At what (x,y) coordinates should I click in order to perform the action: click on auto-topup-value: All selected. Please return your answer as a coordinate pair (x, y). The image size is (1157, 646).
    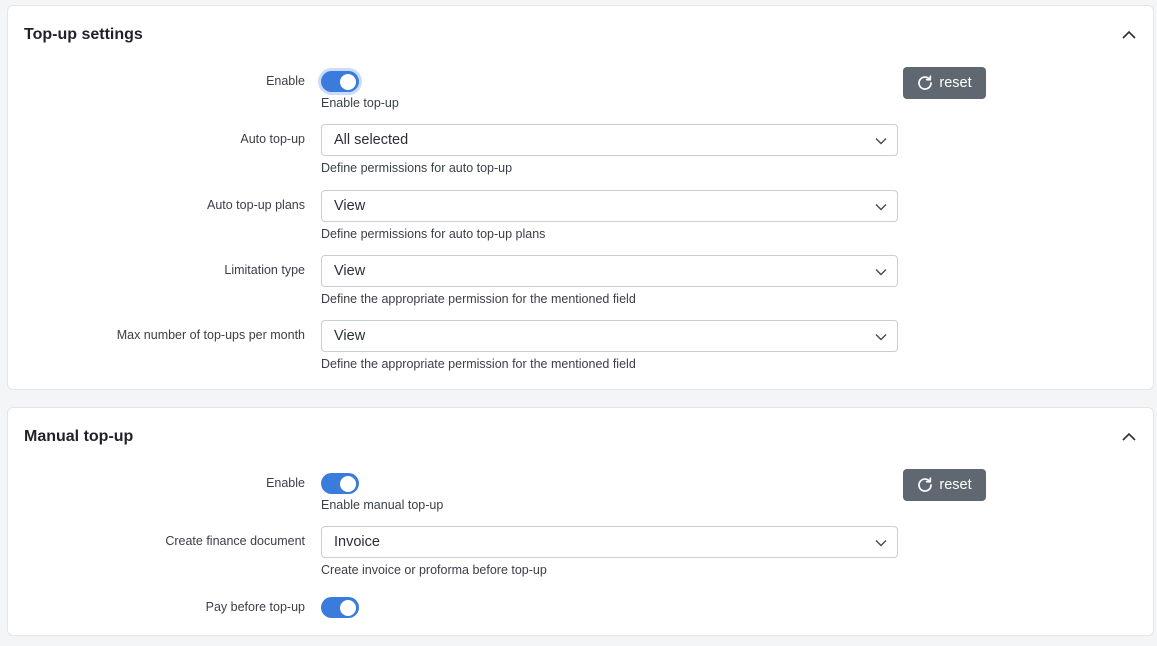
    Looking at the image, I should click on (371, 140).